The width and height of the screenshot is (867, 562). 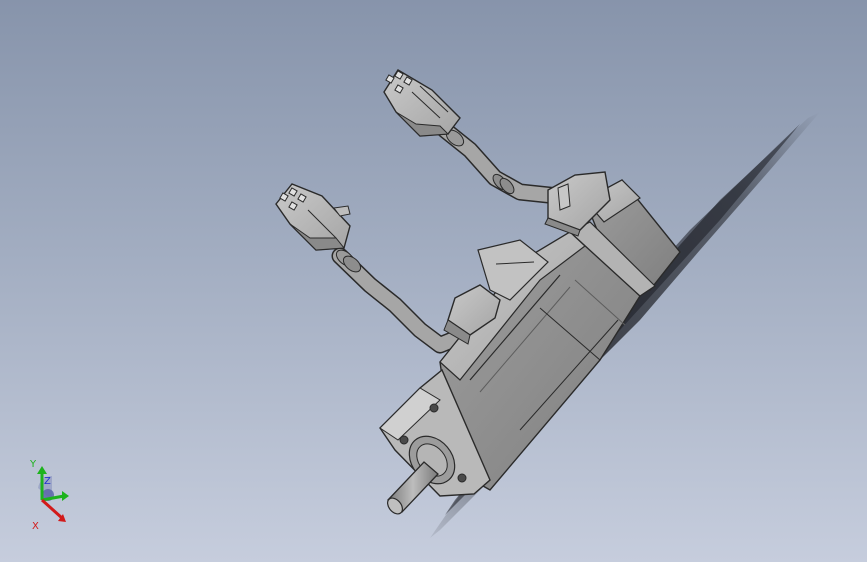 What do you see at coordinates (501, 163) in the screenshot?
I see `encoder-cable` at bounding box center [501, 163].